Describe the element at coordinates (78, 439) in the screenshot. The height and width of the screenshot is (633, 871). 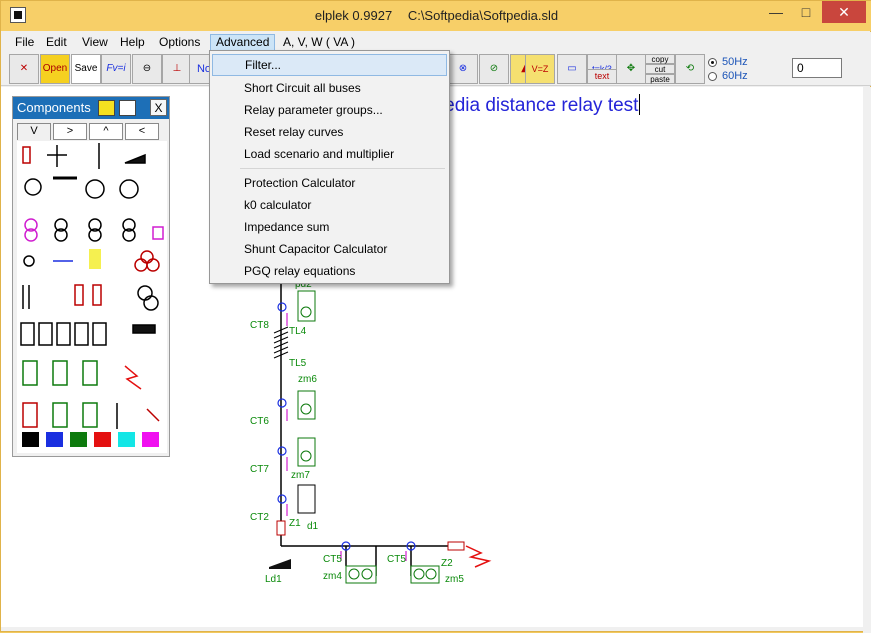
I see `color-swatch-green` at that location.